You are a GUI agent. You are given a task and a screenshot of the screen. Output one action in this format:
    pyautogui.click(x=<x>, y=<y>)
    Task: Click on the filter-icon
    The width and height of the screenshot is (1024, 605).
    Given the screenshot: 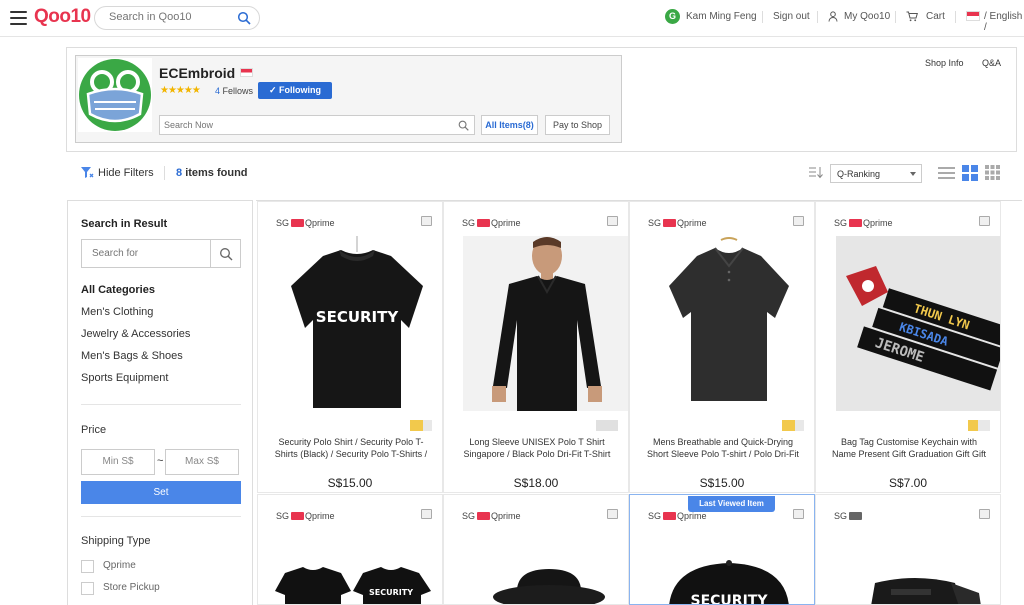 What is the action you would take?
    pyautogui.click(x=87, y=172)
    